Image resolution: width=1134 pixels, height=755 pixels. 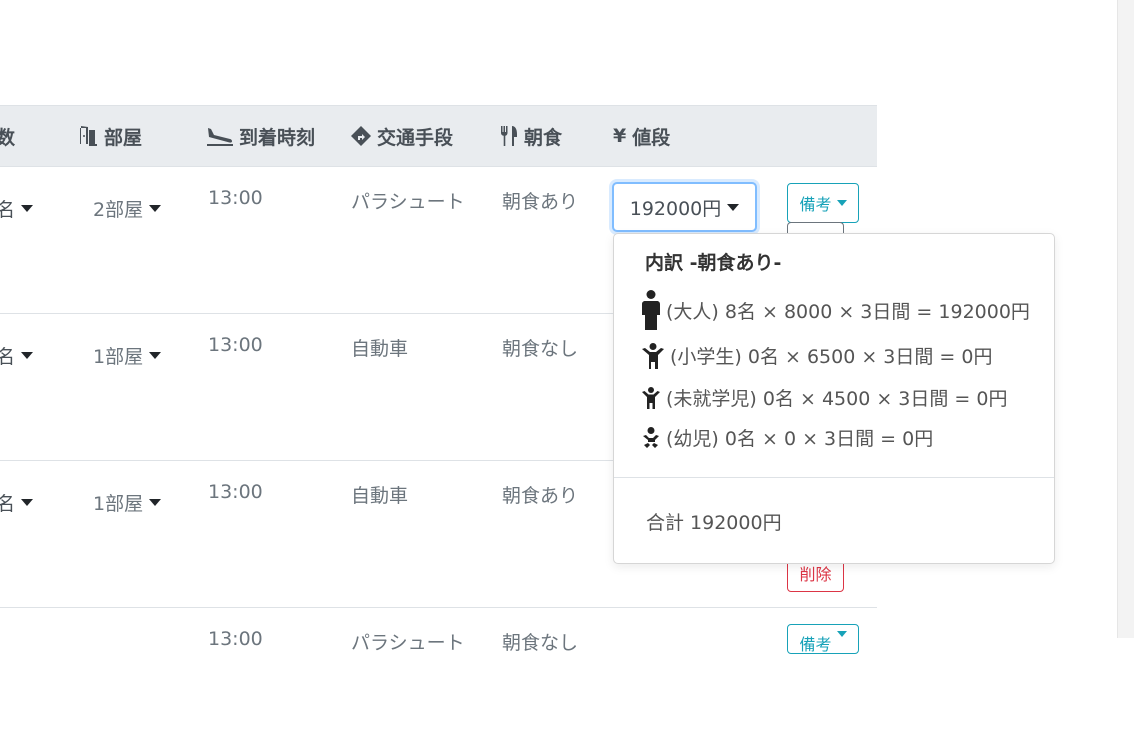 I want to click on rooms-value: 2部屋, so click(x=118, y=210).